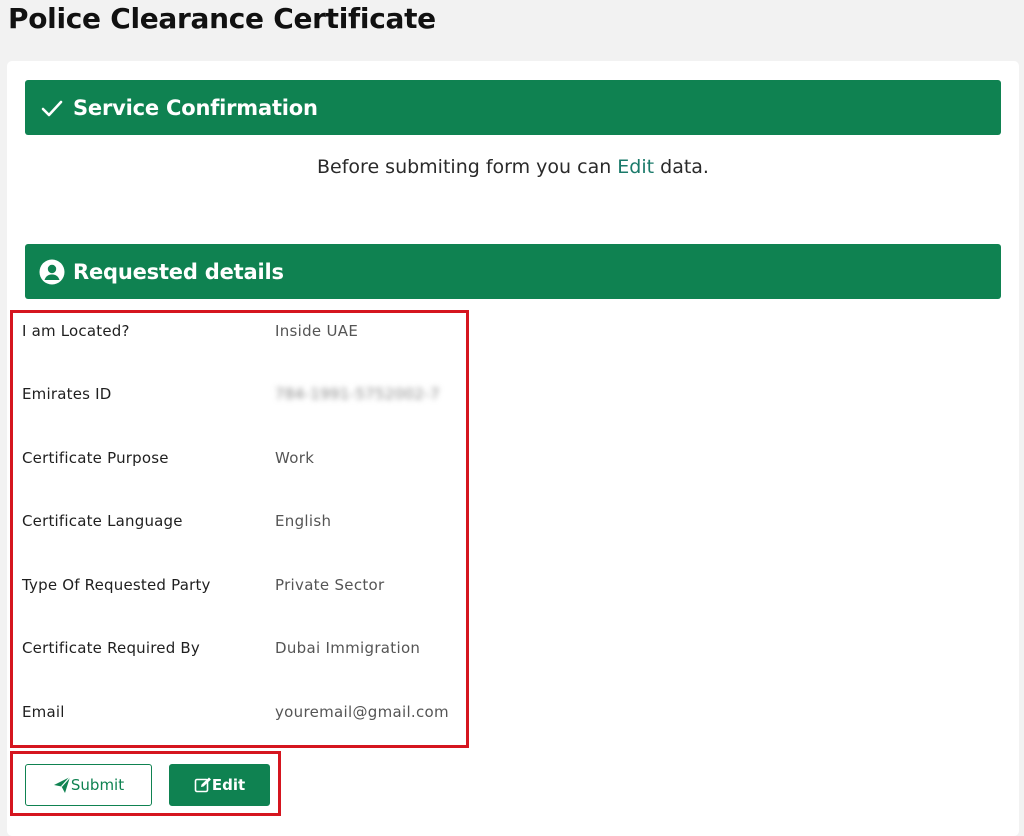 The image size is (1024, 836). I want to click on confirmation-note: Before submiting form you can Edit data., so click(513, 167).